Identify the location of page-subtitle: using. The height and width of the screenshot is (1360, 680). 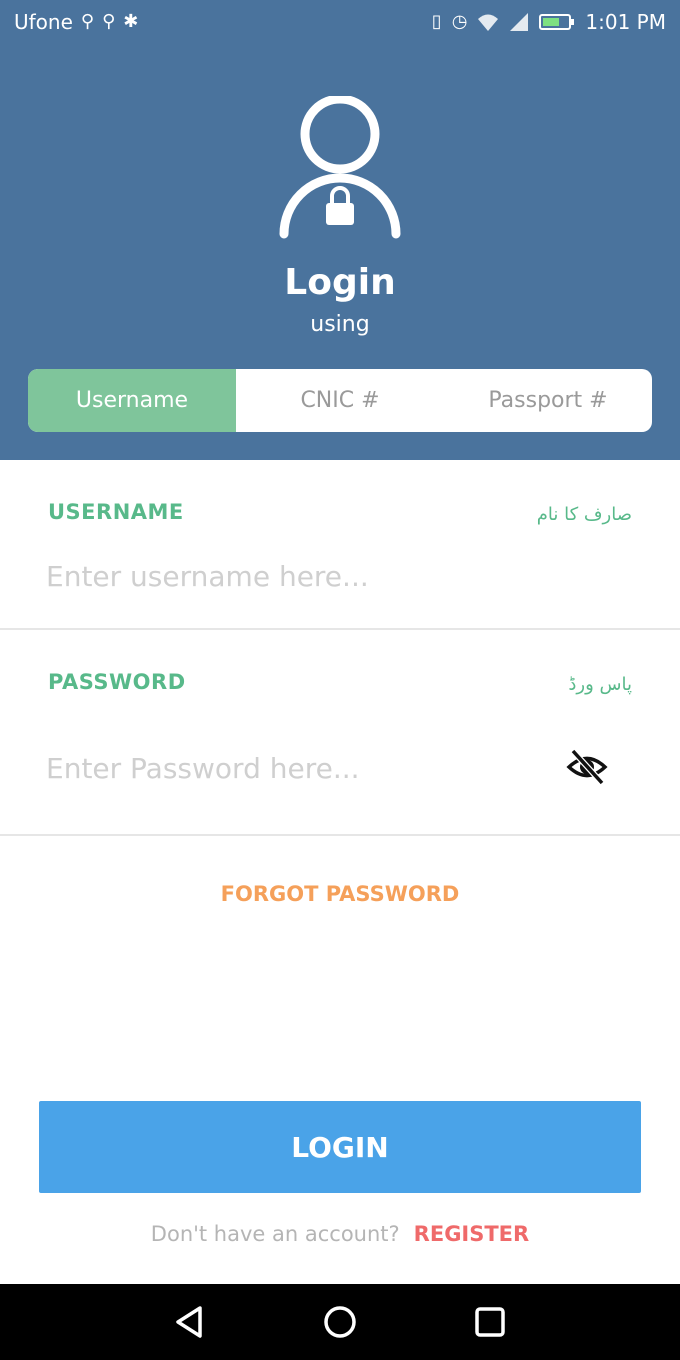
(340, 324).